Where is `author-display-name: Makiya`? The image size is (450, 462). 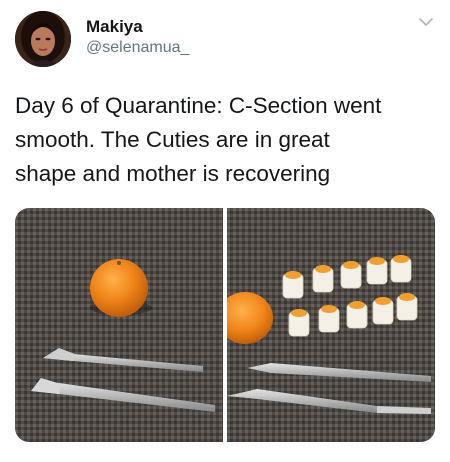 author-display-name: Makiya is located at coordinates (114, 27).